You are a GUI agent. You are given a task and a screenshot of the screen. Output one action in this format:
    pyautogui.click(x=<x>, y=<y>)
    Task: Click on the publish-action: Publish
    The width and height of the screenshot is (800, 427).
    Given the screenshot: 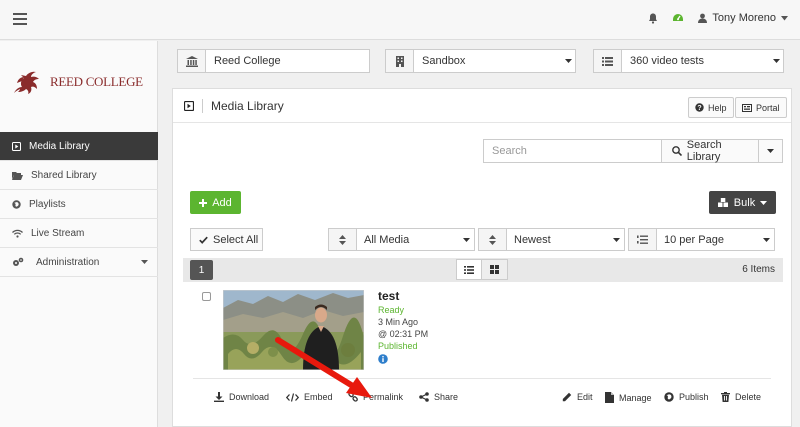 What is the action you would take?
    pyautogui.click(x=686, y=397)
    